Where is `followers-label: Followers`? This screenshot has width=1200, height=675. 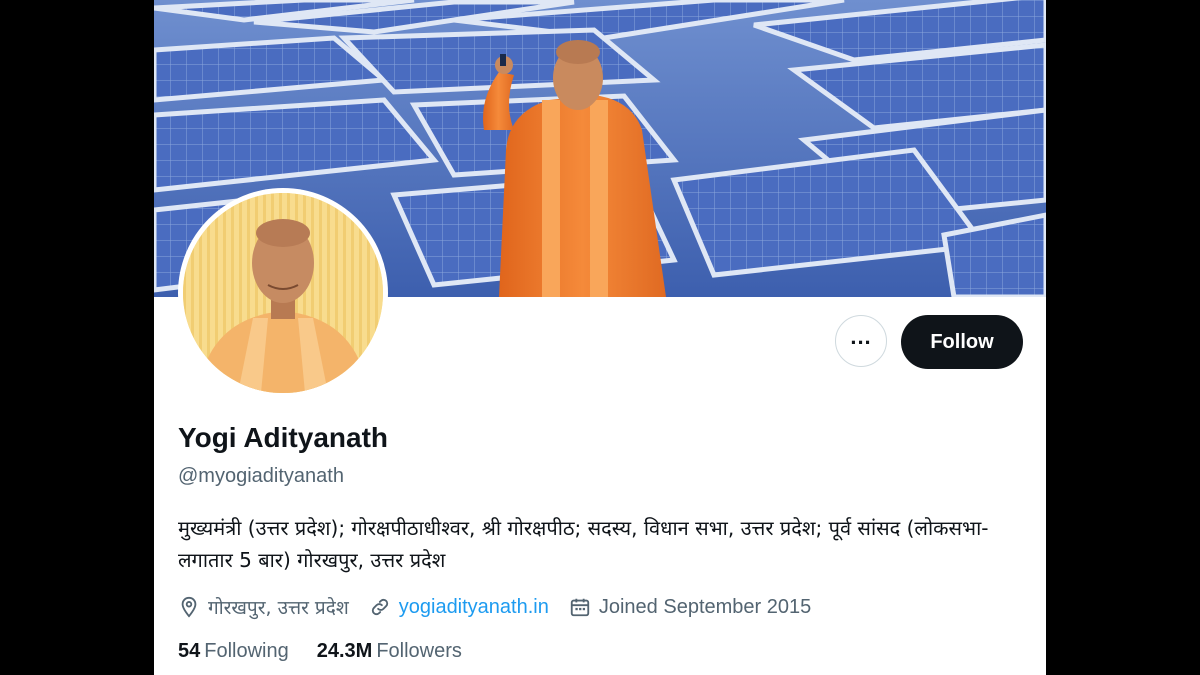
followers-label: Followers is located at coordinates (419, 651).